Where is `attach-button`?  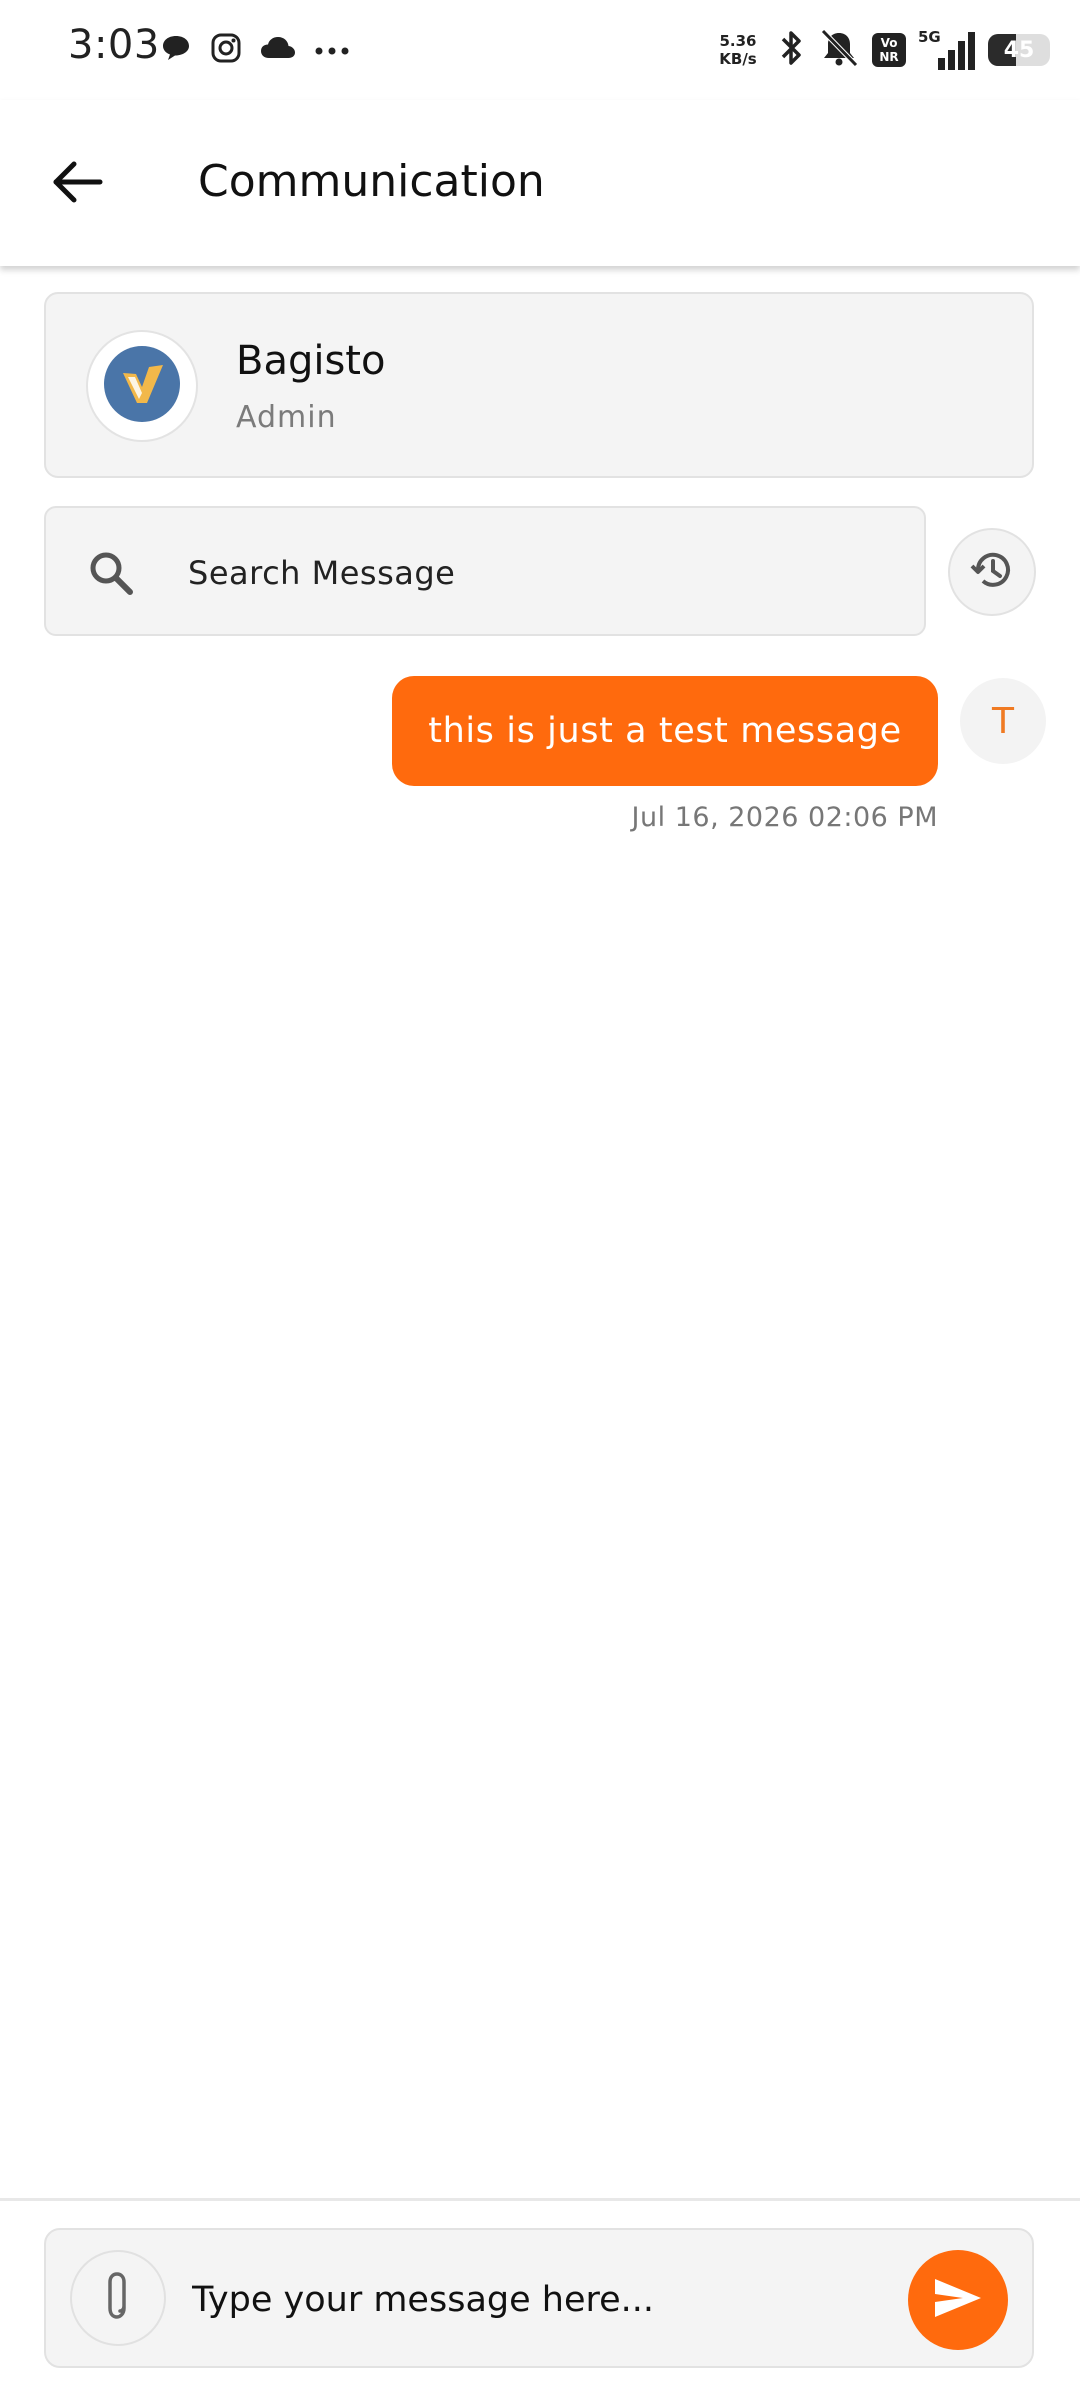 attach-button is located at coordinates (118, 2298).